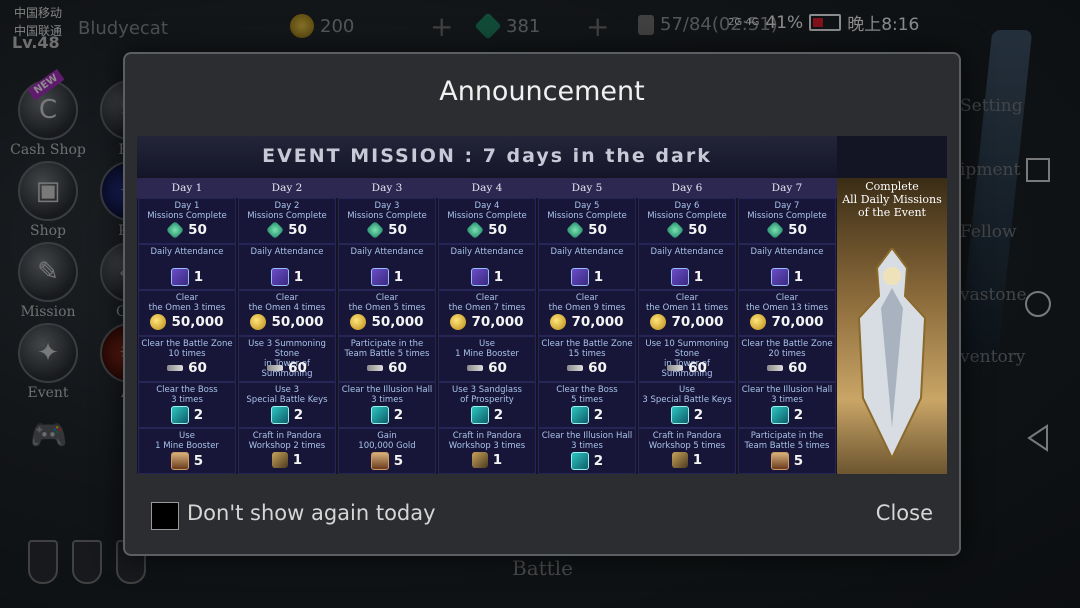 This screenshot has height=608, width=1080. What do you see at coordinates (287, 395) in the screenshot?
I see `mission-text: Use 3 Special Battle Keys` at bounding box center [287, 395].